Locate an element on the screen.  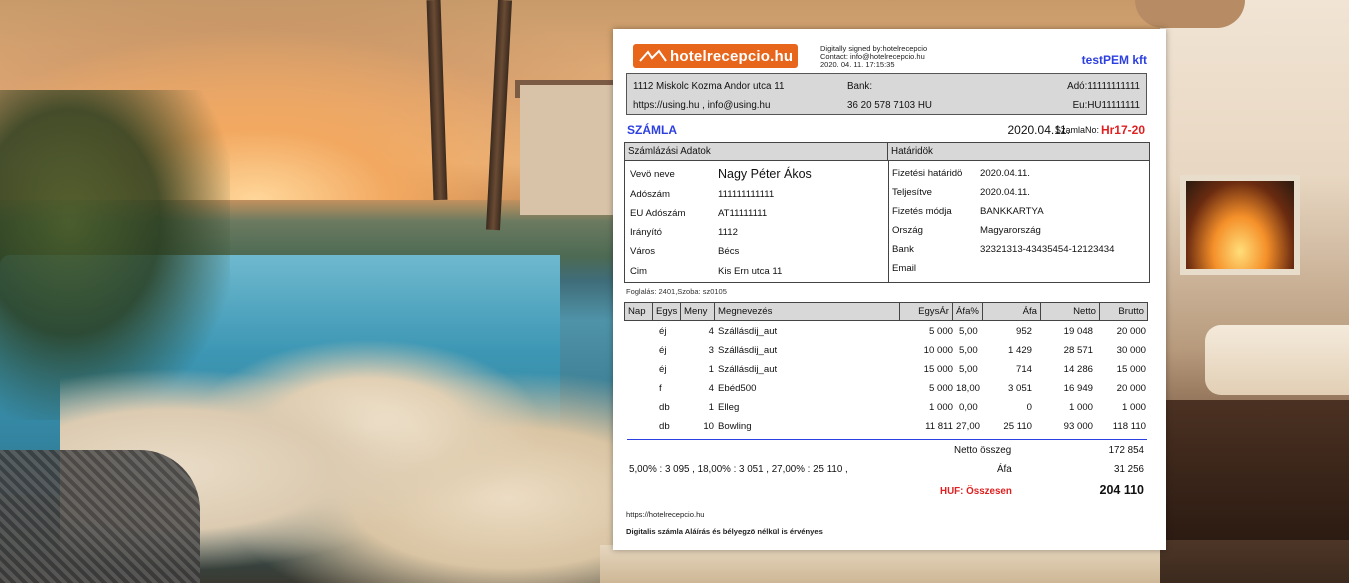
cell-price: 1 000 is located at coordinates (940, 407).